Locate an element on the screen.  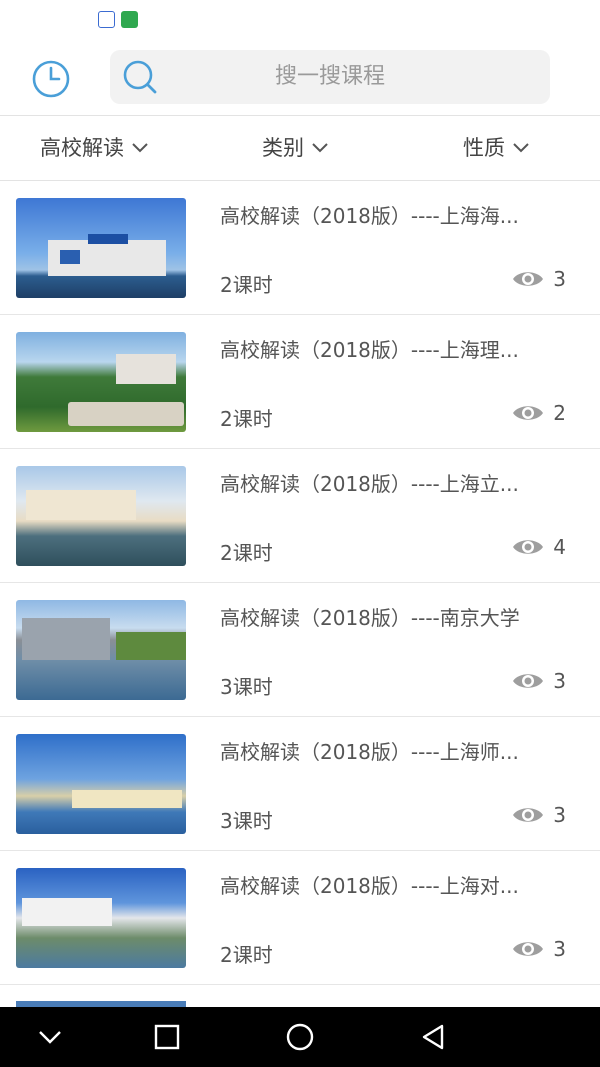
nav-recents-icon is located at coordinates (167, 1037).